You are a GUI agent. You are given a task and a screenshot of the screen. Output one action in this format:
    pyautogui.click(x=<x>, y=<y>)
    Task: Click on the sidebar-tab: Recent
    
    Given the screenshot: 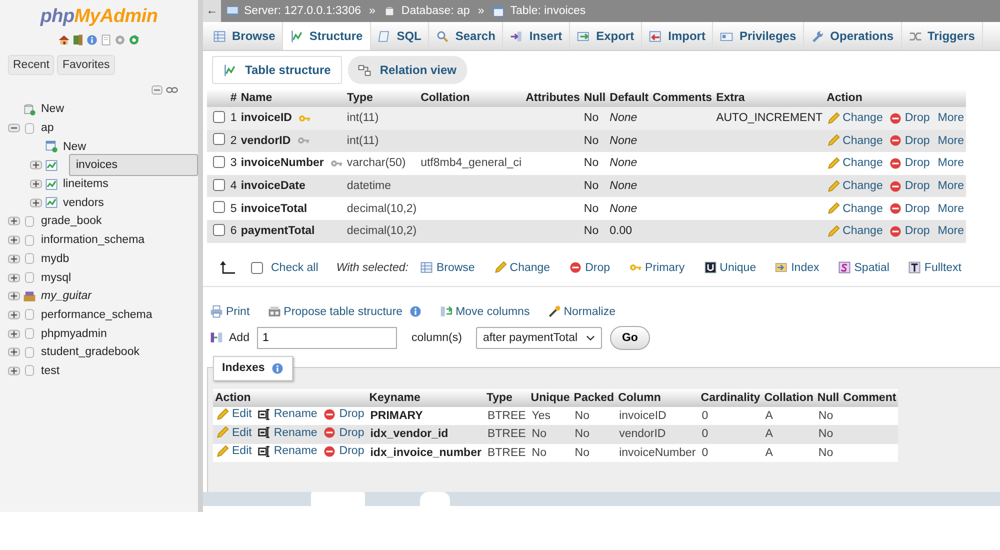 What is the action you would take?
    pyautogui.click(x=31, y=65)
    